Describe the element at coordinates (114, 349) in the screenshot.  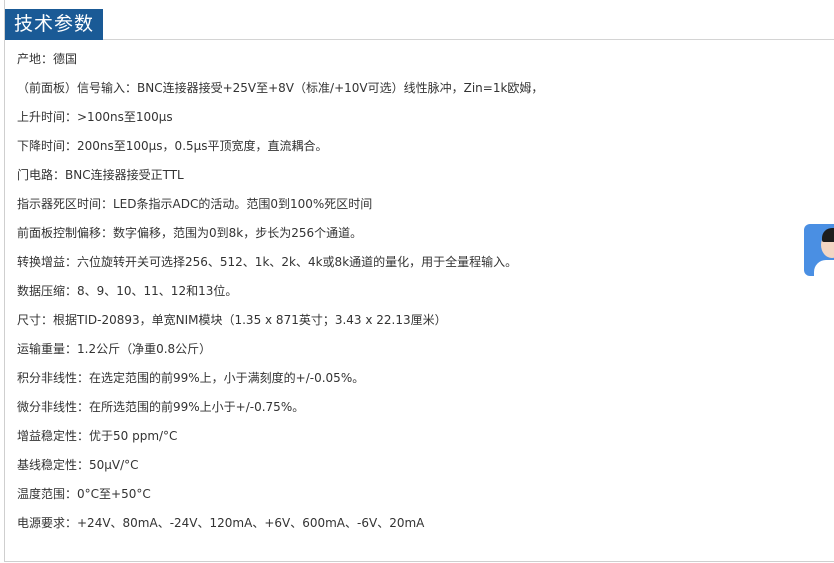
I see `spec-item: 运输重量：1.2公斤（净重0.8公斤）` at that location.